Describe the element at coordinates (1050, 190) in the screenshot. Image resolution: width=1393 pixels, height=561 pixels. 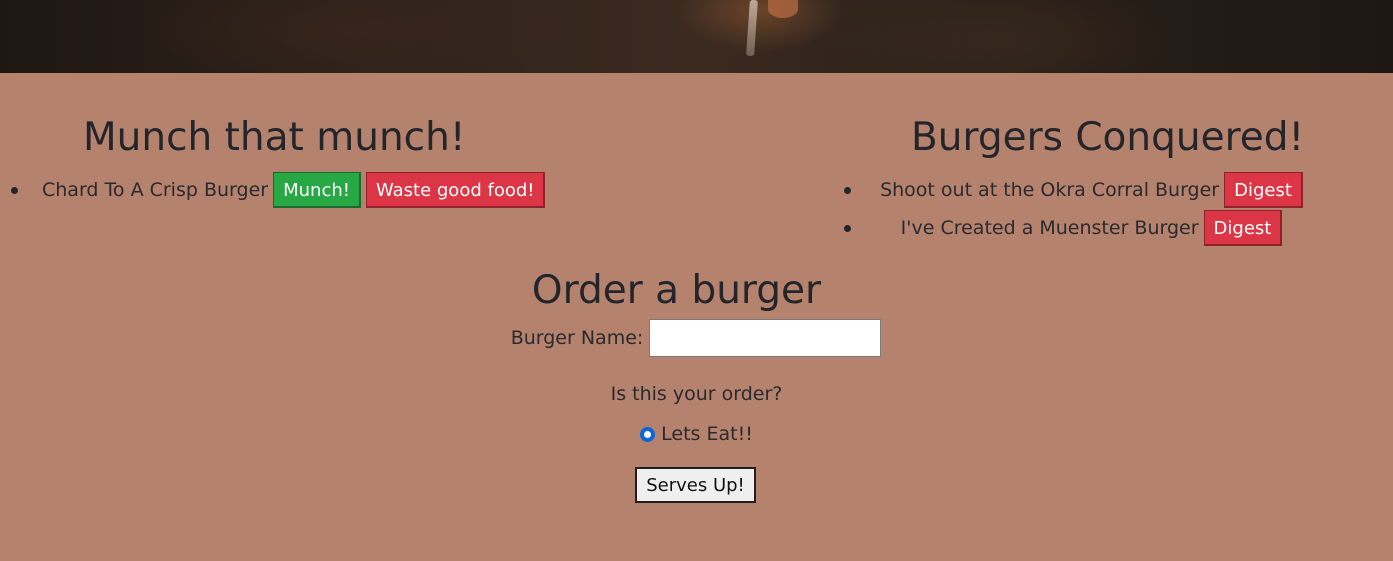
I see `burger-name: Shoot out at the Okra Corral Burger` at that location.